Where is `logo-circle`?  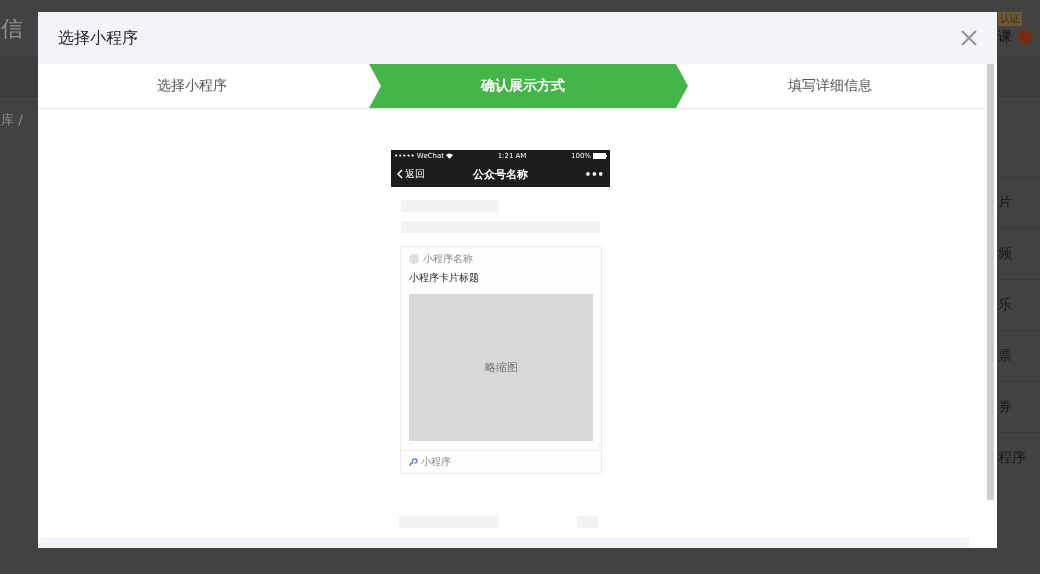
logo-circle is located at coordinates (414, 259).